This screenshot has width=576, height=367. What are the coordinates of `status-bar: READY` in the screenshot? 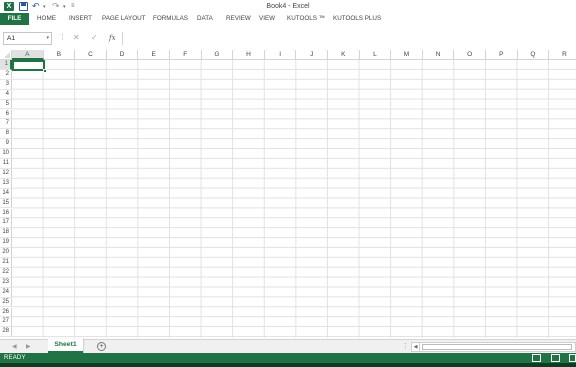 It's located at (288, 358).